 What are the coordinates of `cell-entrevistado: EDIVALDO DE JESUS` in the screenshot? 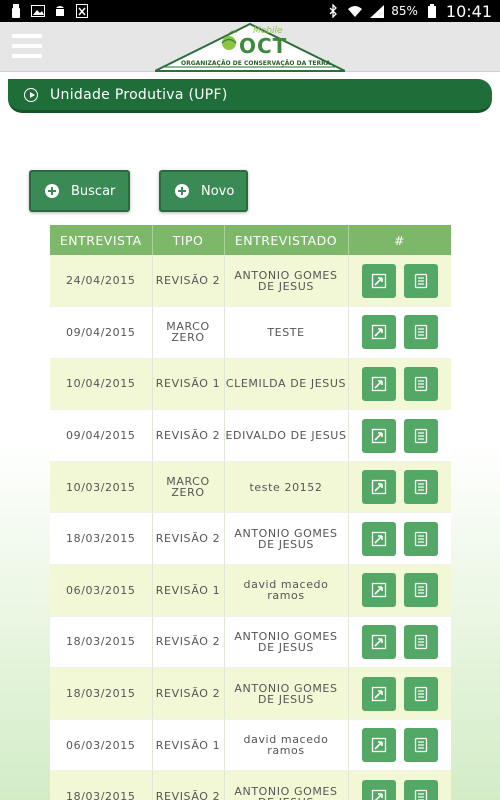 It's located at (286, 435).